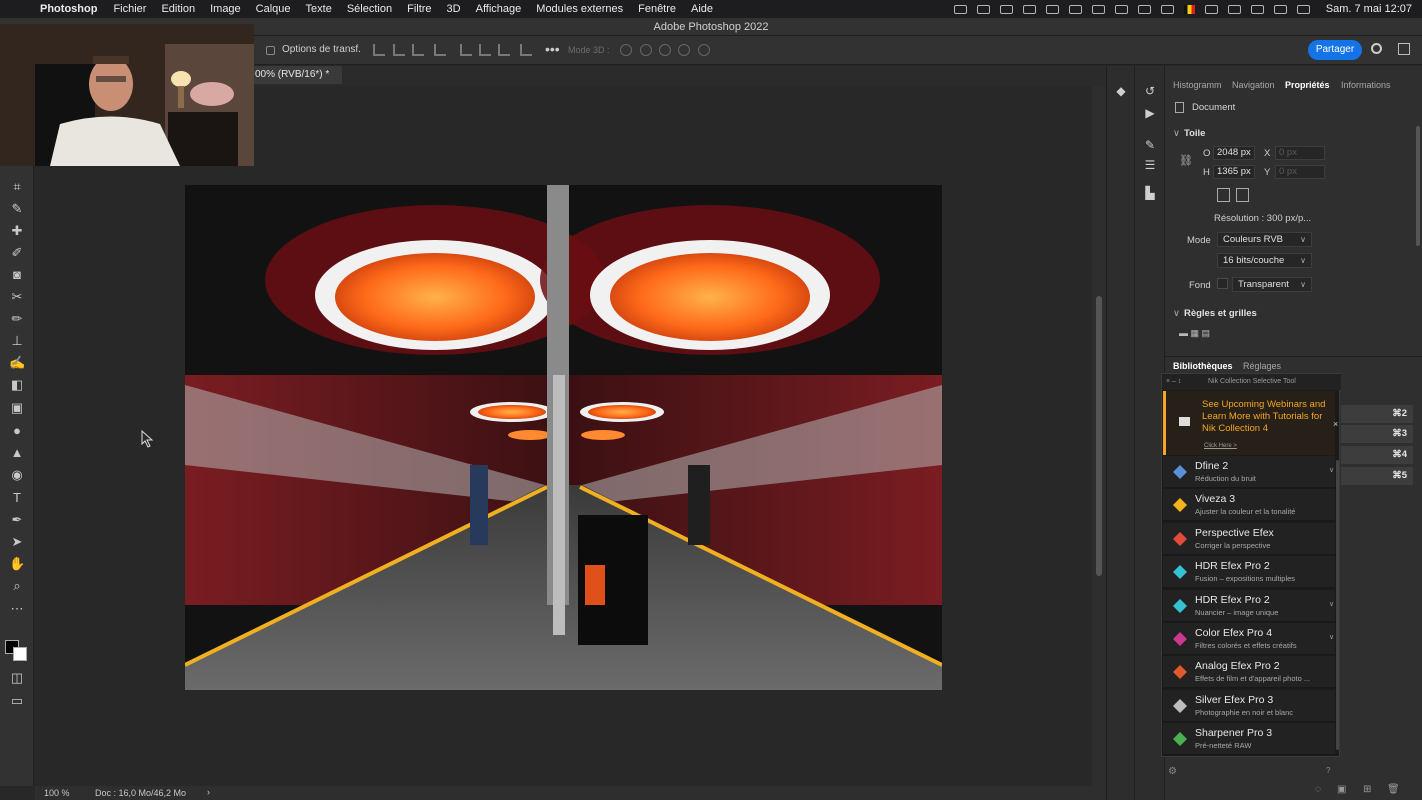  What do you see at coordinates (454, 9) in the screenshot?
I see `menu-3d: 3D` at bounding box center [454, 9].